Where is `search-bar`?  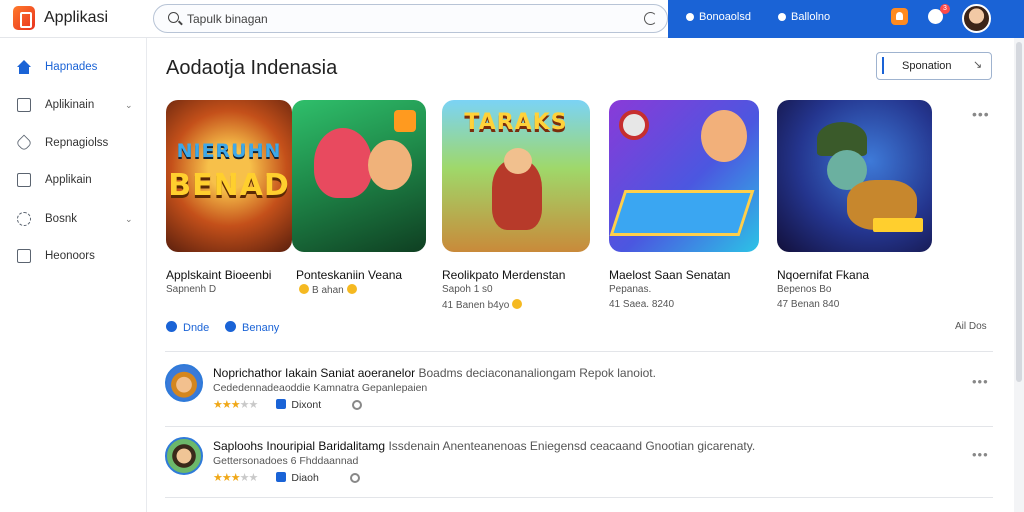
search-bar is located at coordinates (410, 18).